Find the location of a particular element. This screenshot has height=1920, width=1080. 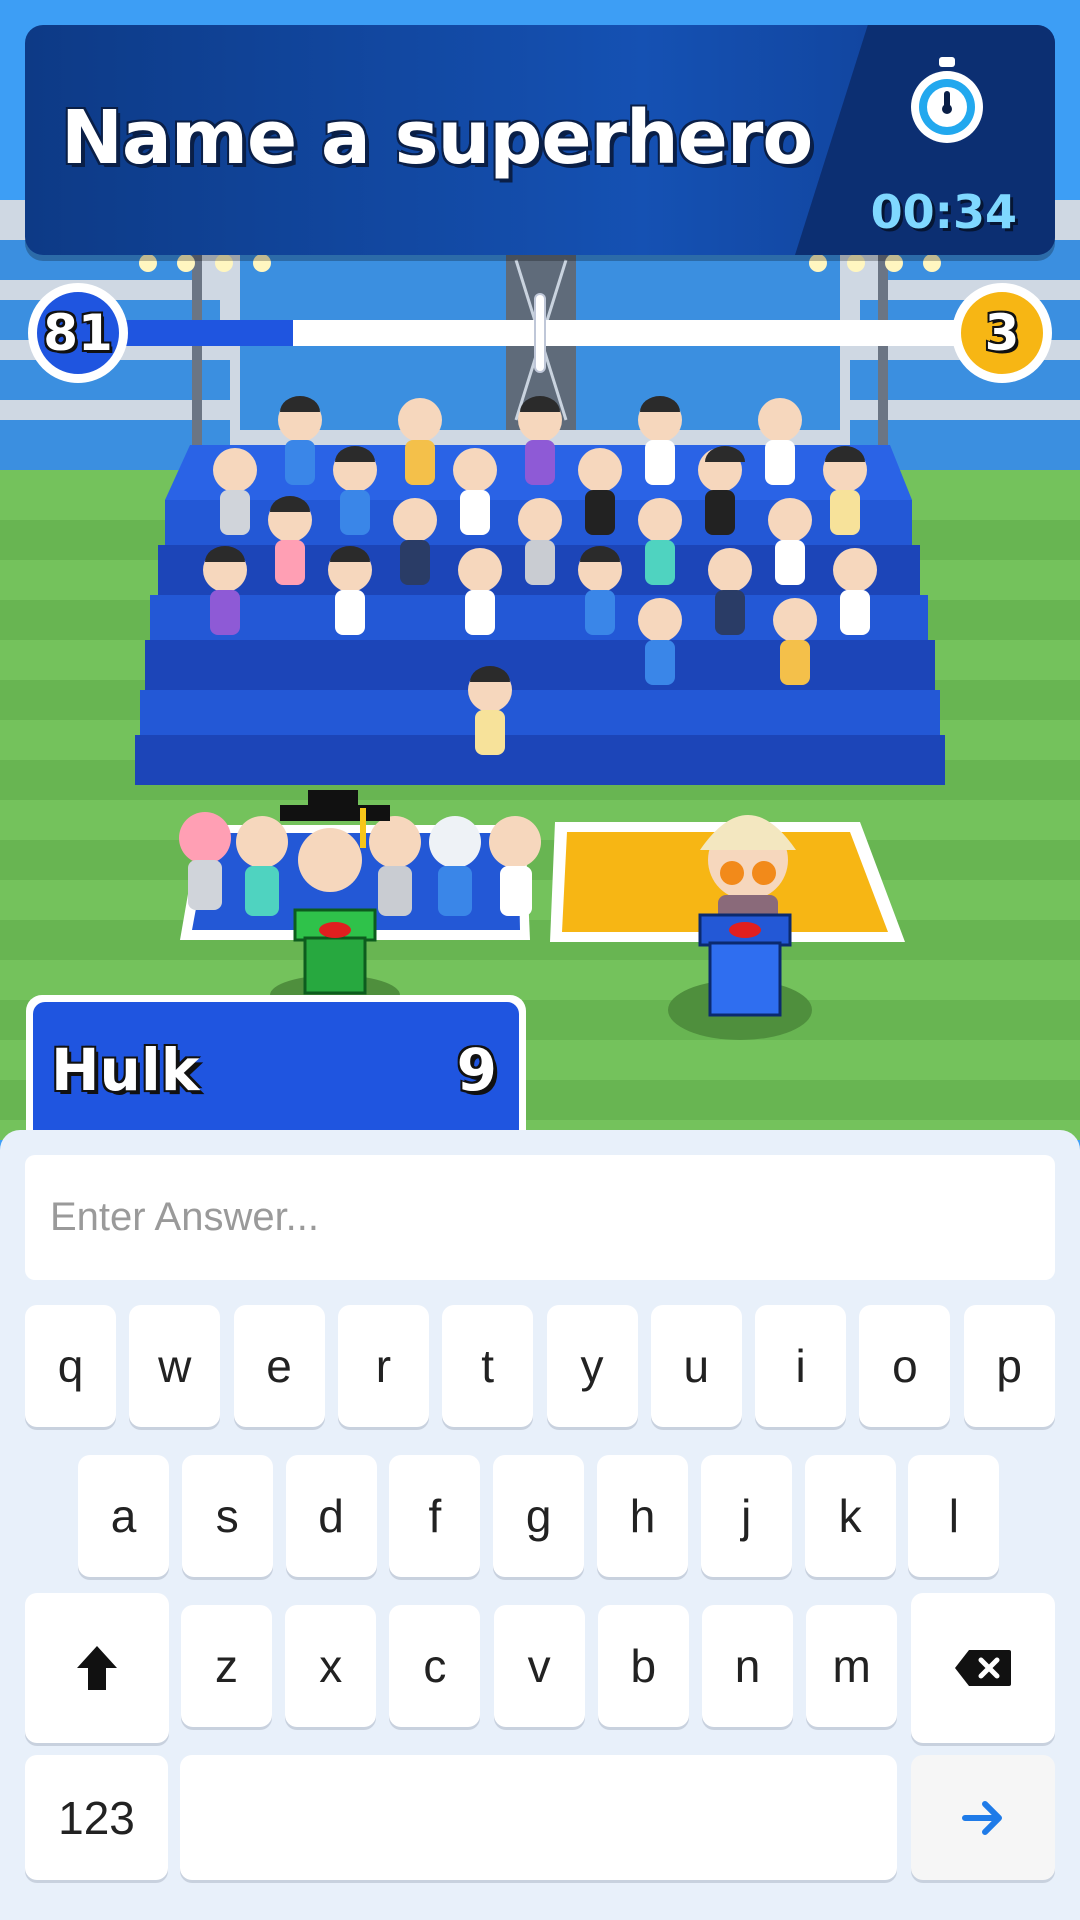

stopwatch-icon is located at coordinates (947, 100).